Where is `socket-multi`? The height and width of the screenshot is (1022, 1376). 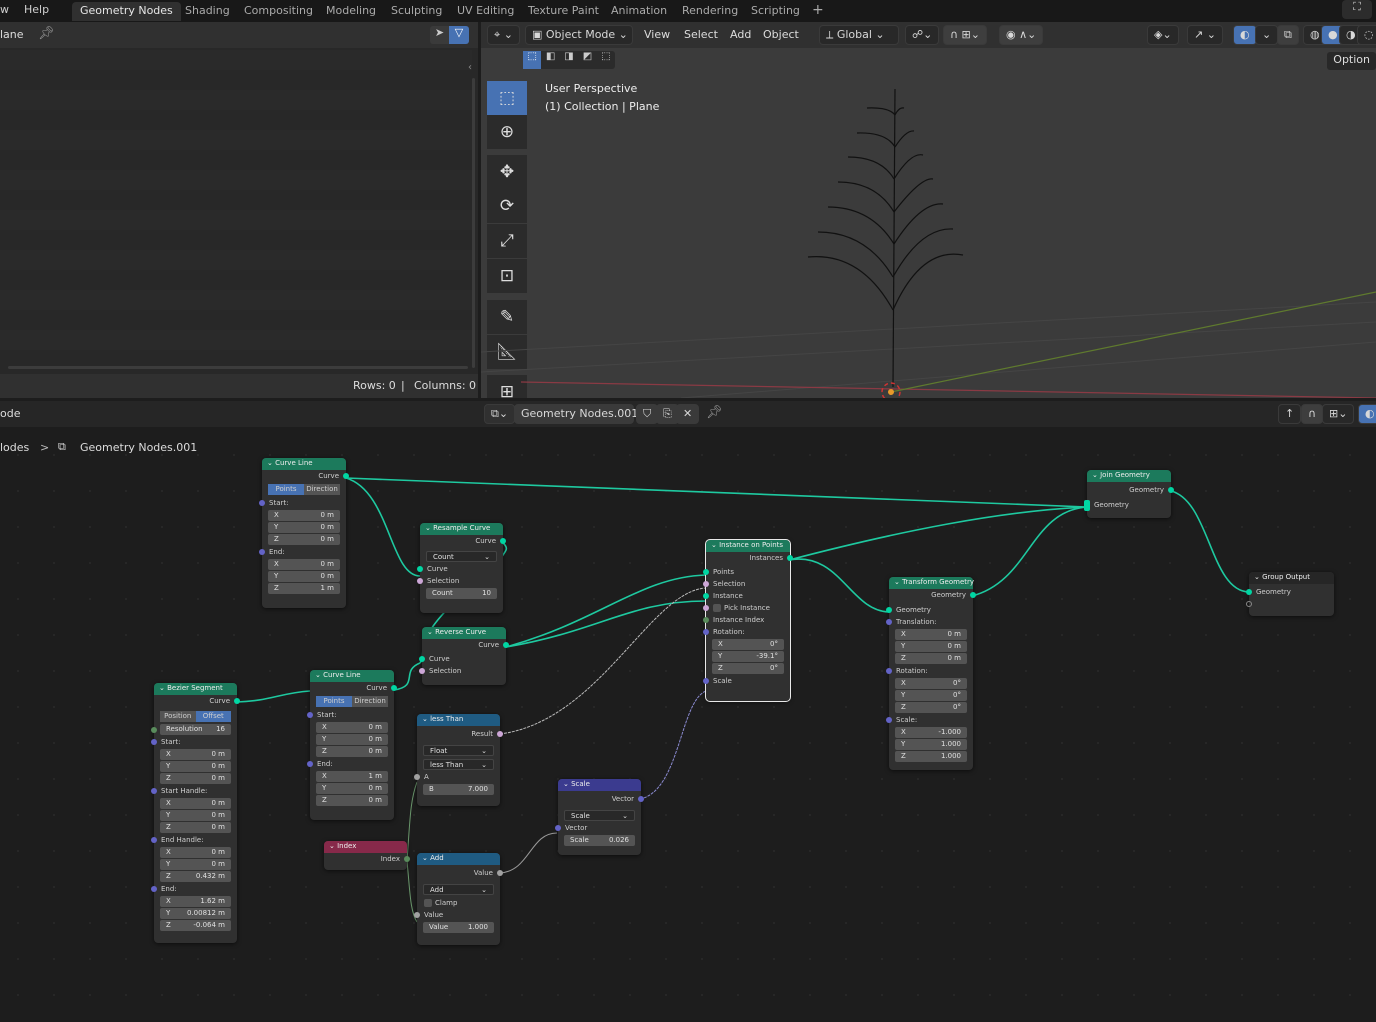
socket-multi is located at coordinates (1087, 505).